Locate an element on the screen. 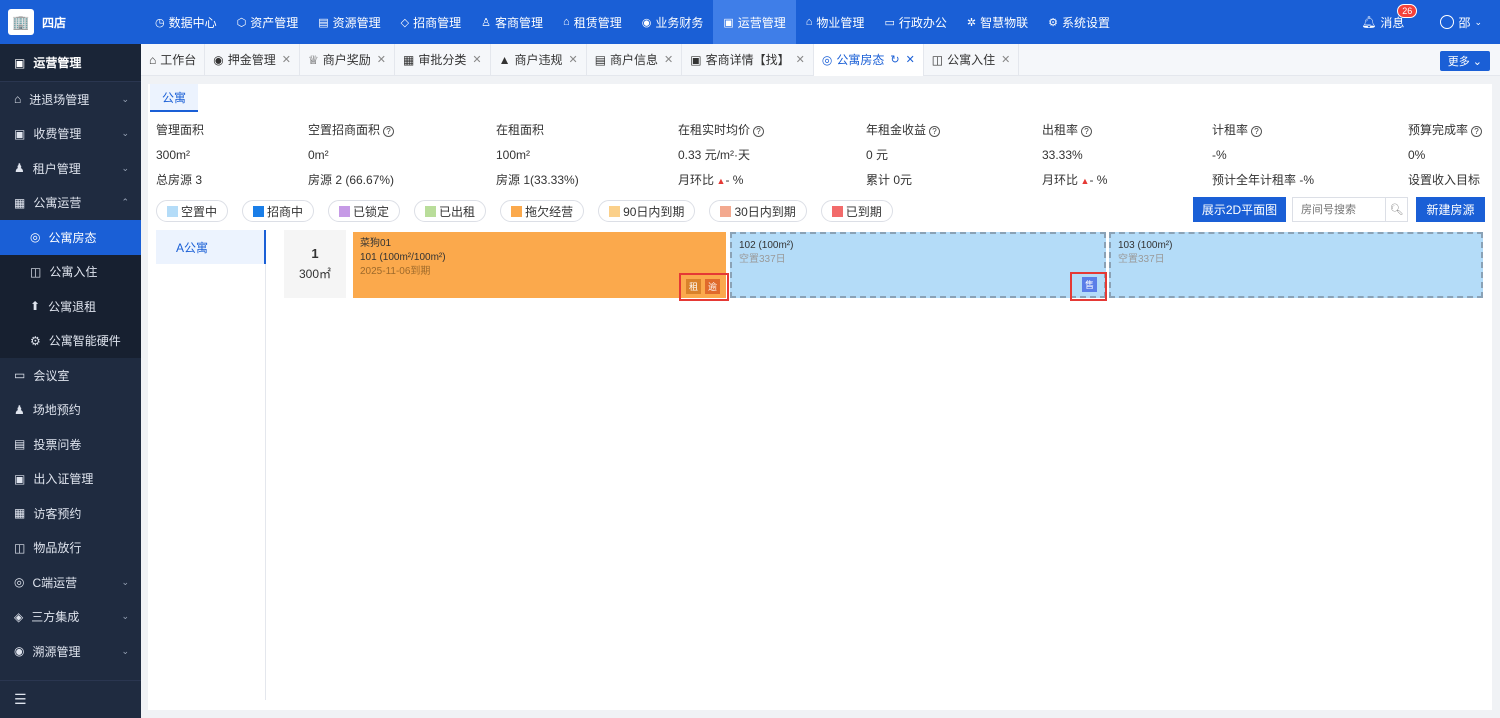  menu-icon: ▭ is located at coordinates (889, 22).